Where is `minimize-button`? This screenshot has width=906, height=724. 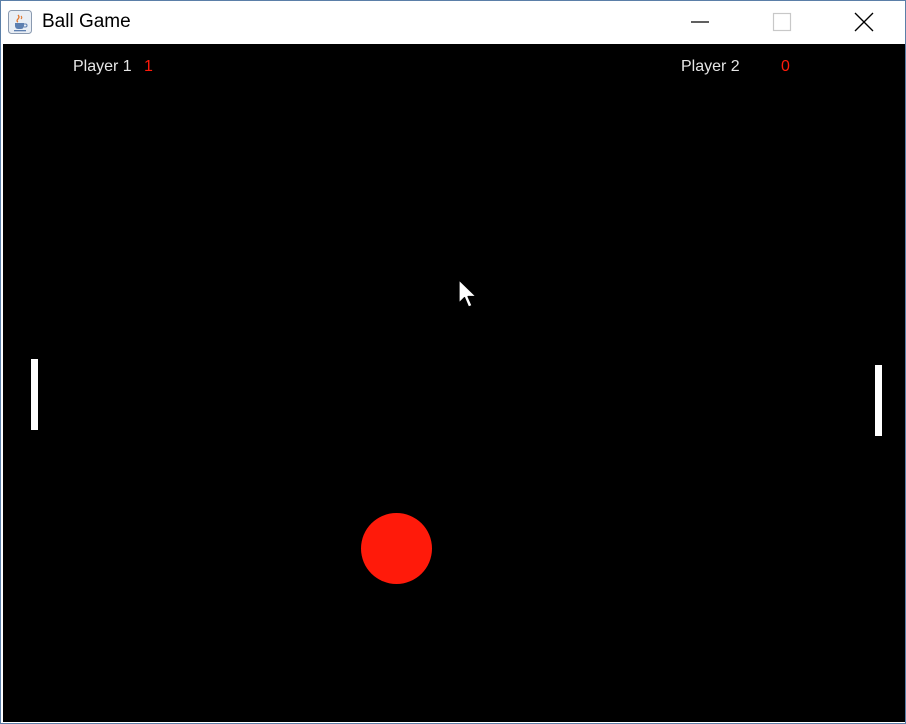
minimize-button is located at coordinates (700, 22).